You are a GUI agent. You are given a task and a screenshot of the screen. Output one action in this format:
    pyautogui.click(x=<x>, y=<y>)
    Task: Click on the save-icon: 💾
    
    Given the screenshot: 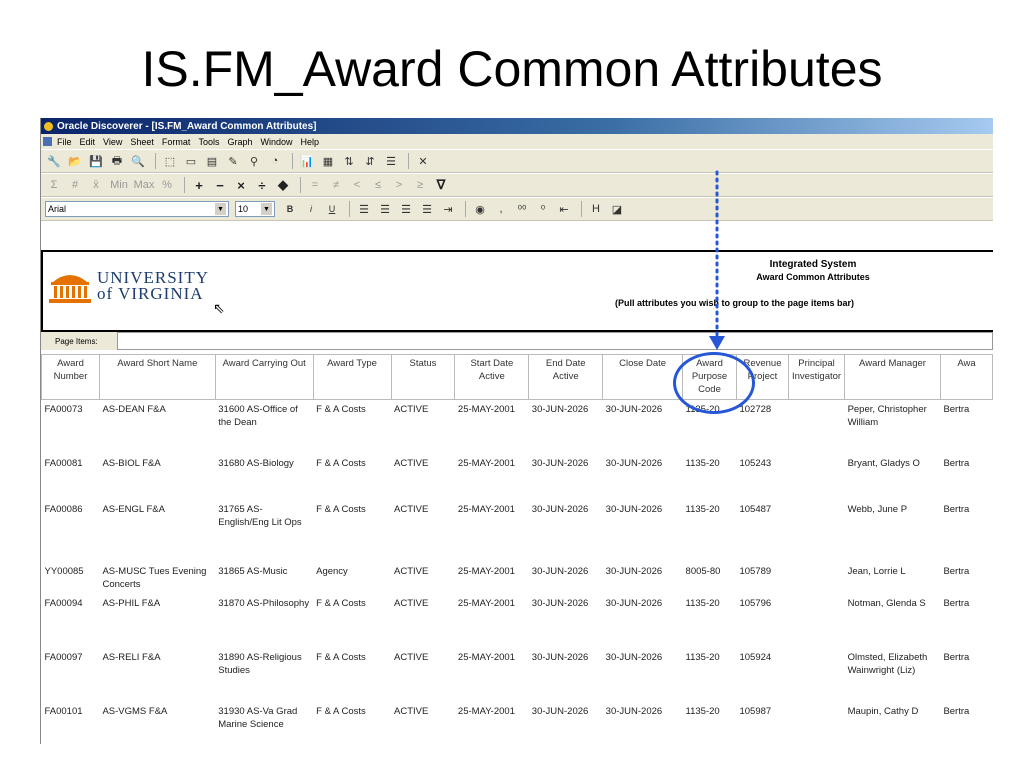 What is the action you would take?
    pyautogui.click(x=96, y=161)
    